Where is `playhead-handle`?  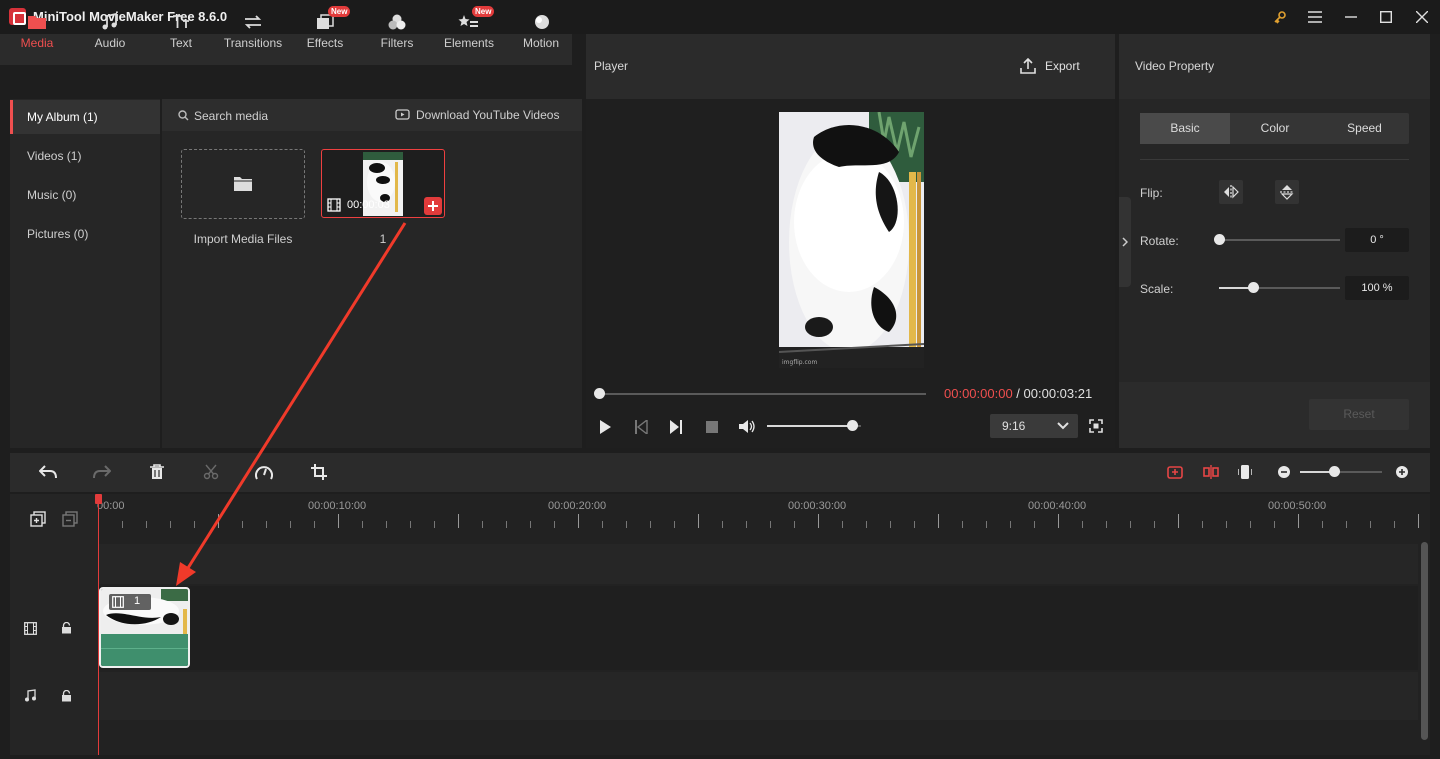
playhead-handle is located at coordinates (98, 499).